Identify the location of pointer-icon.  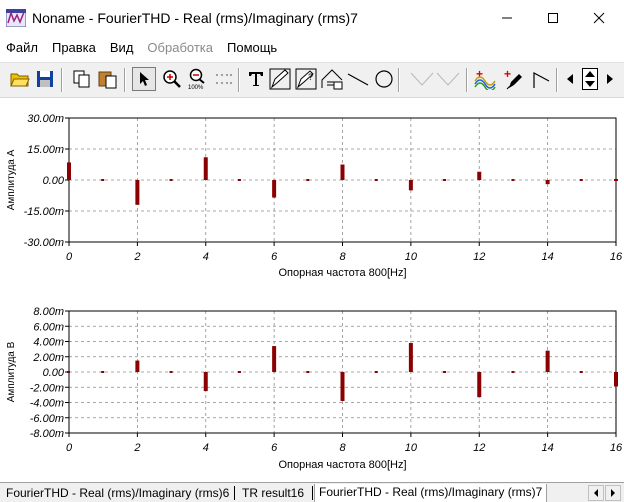
(144, 79).